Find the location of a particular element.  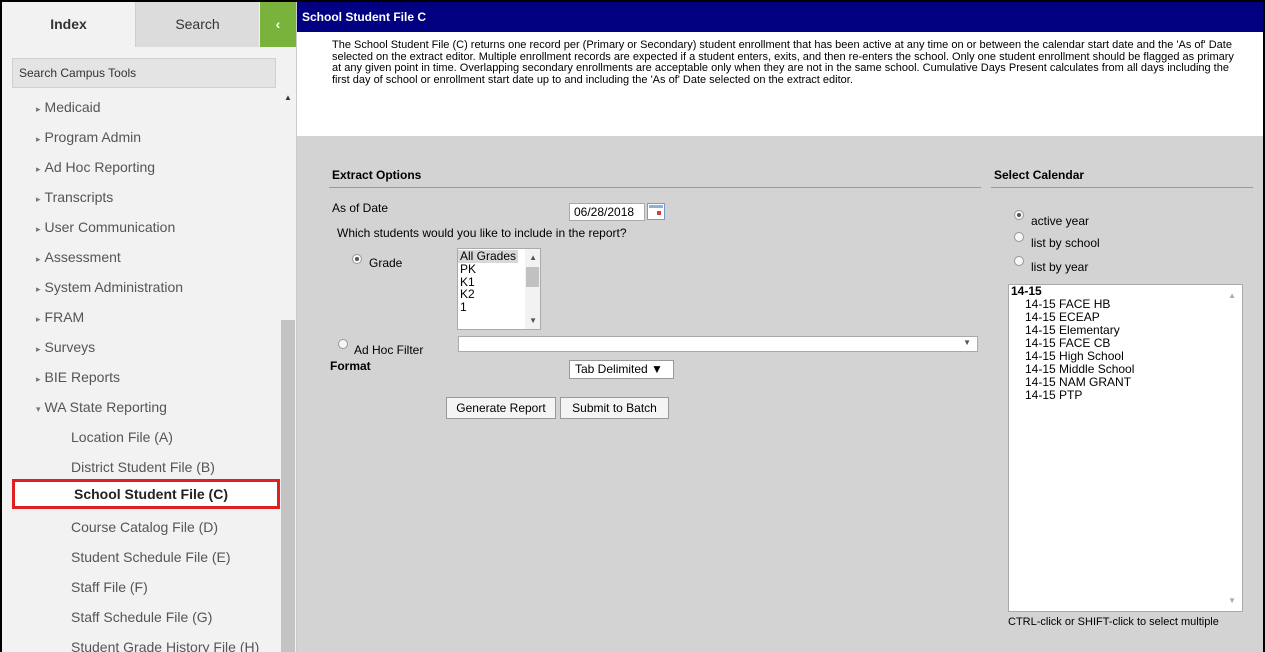

sidebar-item-label: Transcripts is located at coordinates (79, 197).